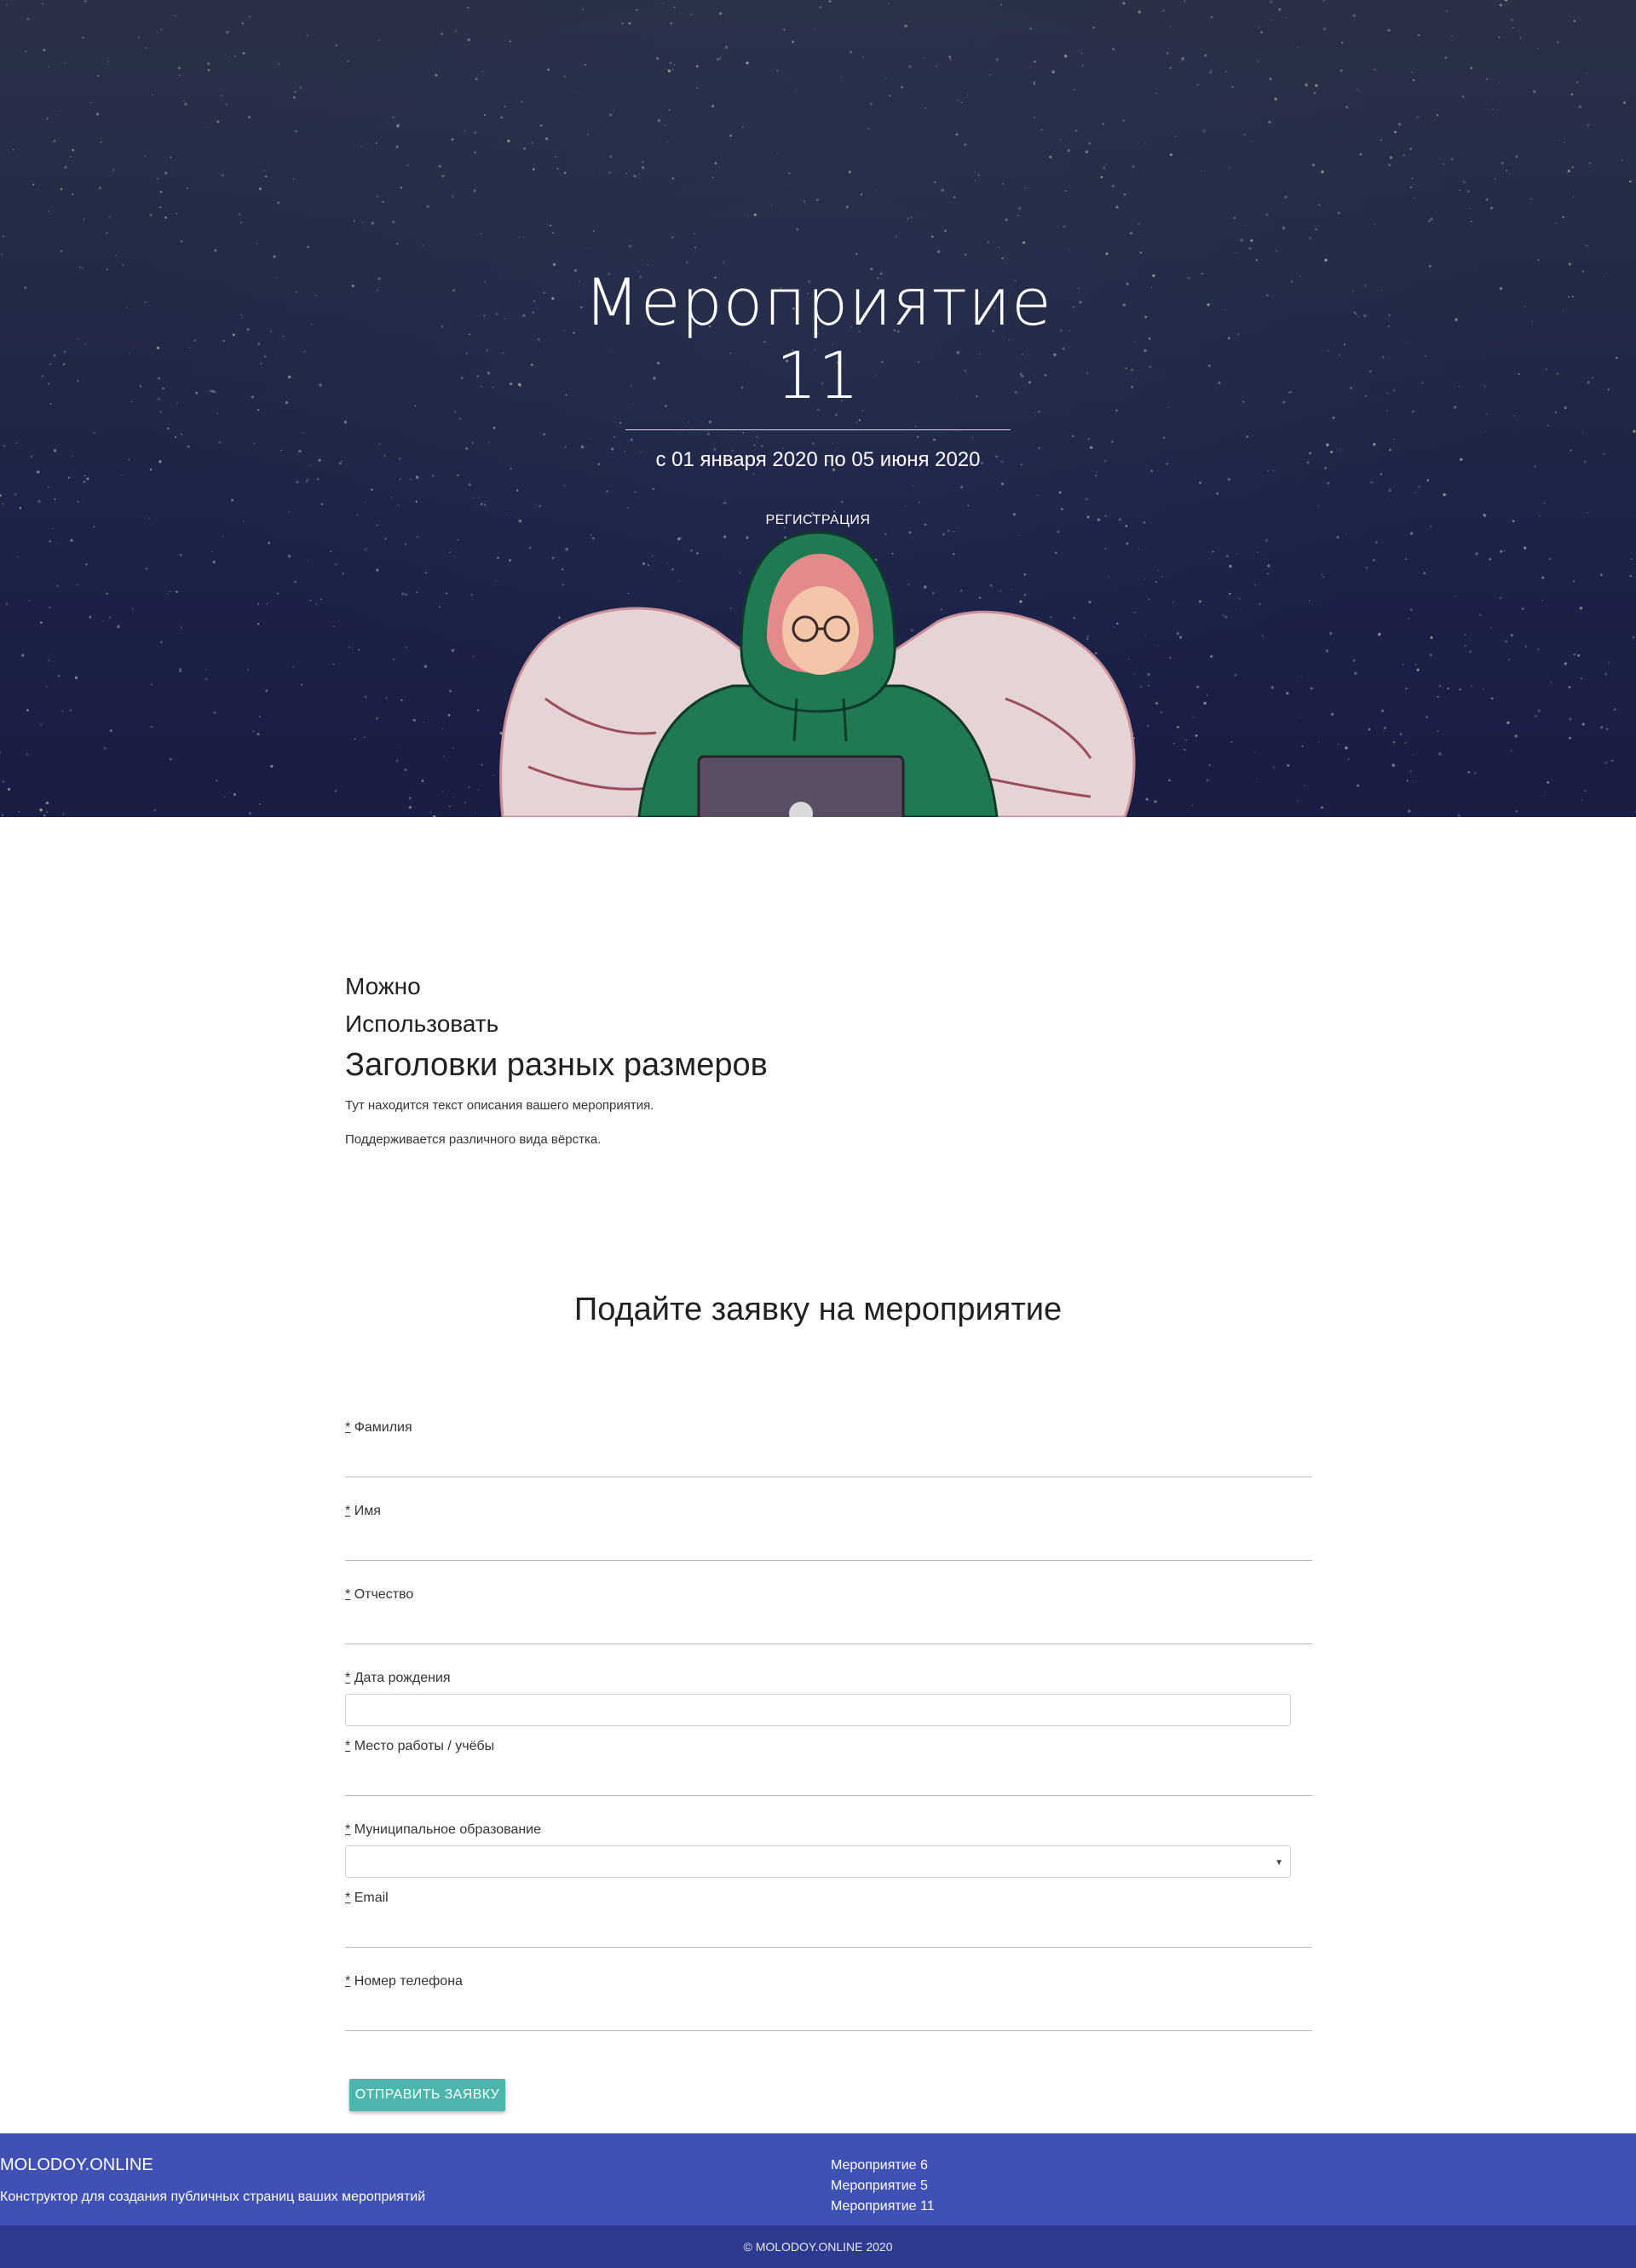  What do you see at coordinates (404, 1982) in the screenshot?
I see `phone-label: * Номер телефона` at bounding box center [404, 1982].